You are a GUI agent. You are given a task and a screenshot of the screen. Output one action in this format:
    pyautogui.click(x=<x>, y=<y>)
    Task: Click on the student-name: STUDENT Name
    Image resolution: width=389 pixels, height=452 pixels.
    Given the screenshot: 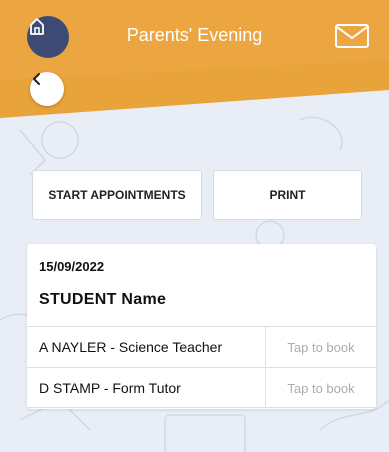 What is the action you would take?
    pyautogui.click(x=103, y=299)
    